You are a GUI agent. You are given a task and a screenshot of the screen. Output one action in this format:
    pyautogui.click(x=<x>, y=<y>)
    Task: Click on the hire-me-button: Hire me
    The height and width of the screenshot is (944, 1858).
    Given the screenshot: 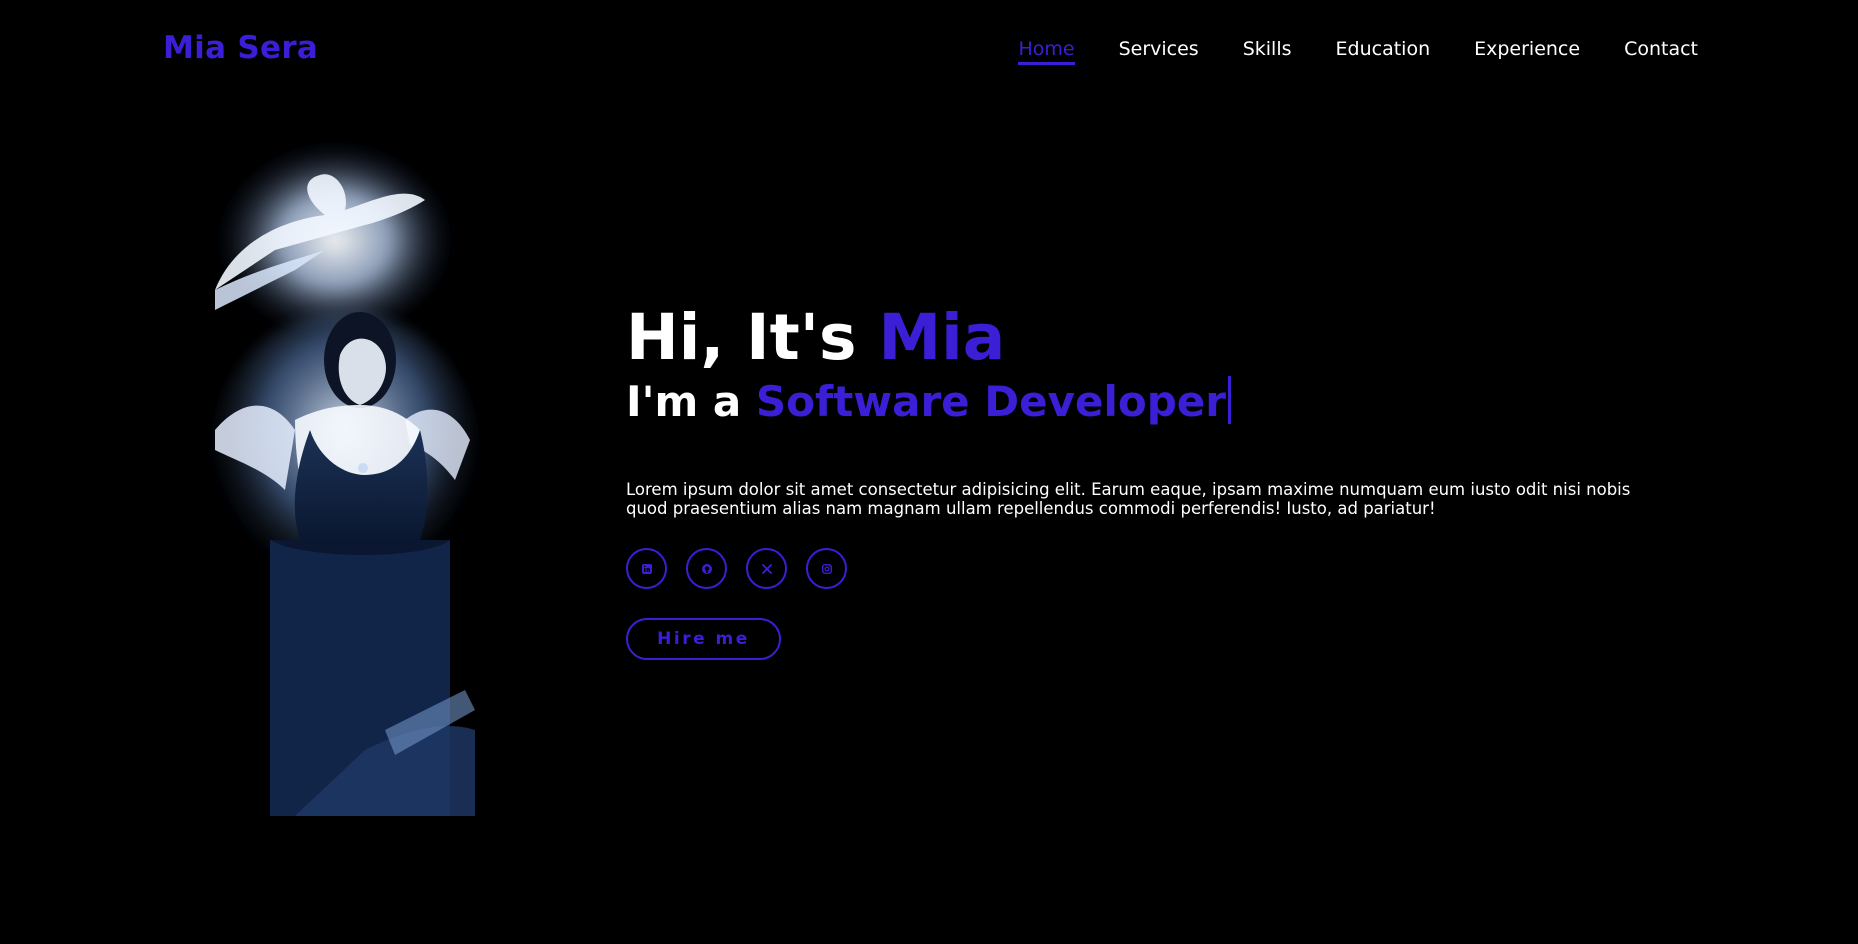 What is the action you would take?
    pyautogui.click(x=703, y=639)
    